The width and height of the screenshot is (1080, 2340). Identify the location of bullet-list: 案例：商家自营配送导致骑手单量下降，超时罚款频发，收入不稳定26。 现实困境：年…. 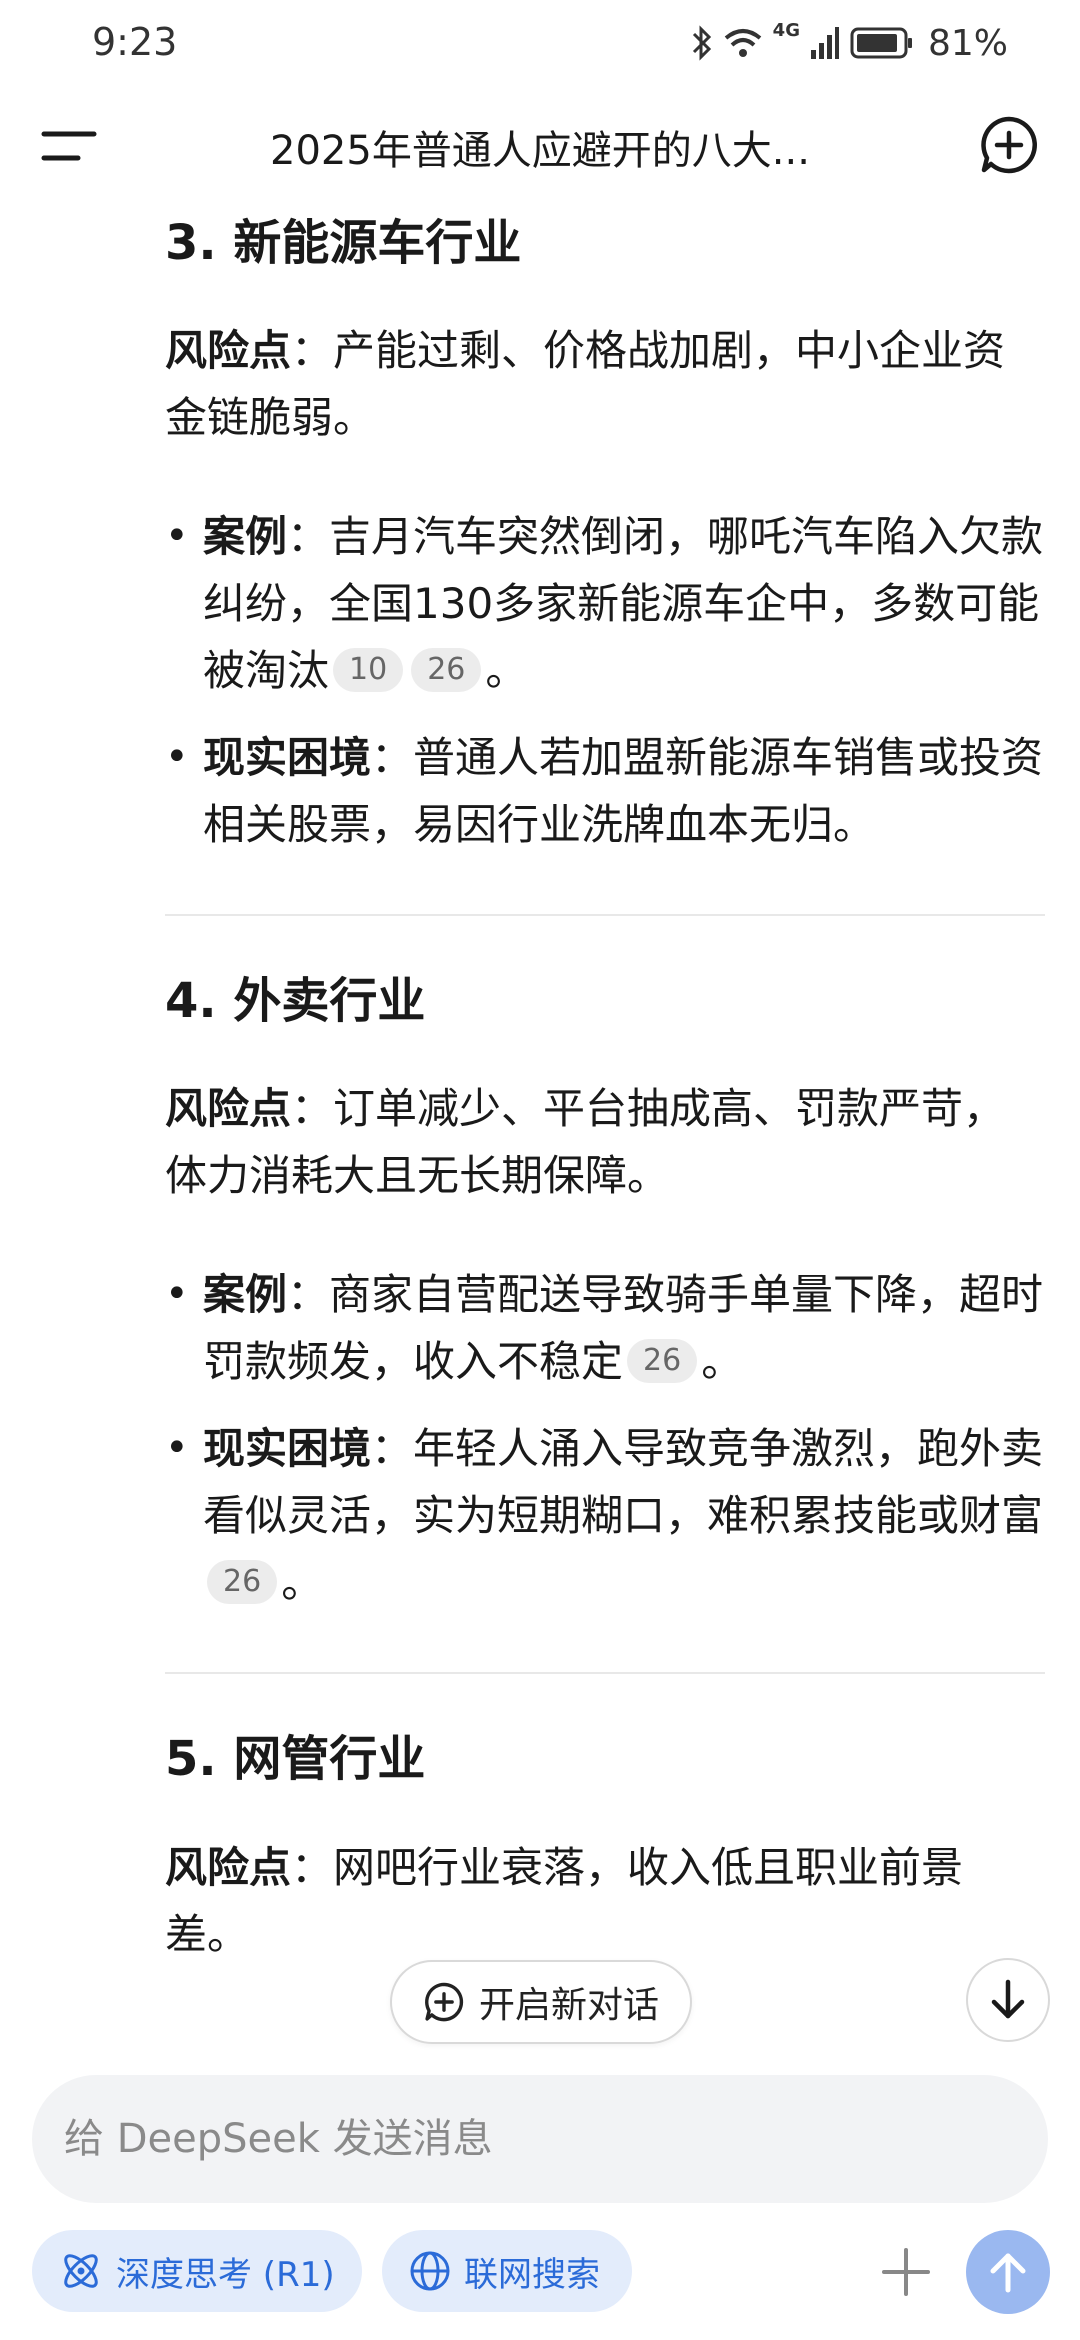
(605, 1438).